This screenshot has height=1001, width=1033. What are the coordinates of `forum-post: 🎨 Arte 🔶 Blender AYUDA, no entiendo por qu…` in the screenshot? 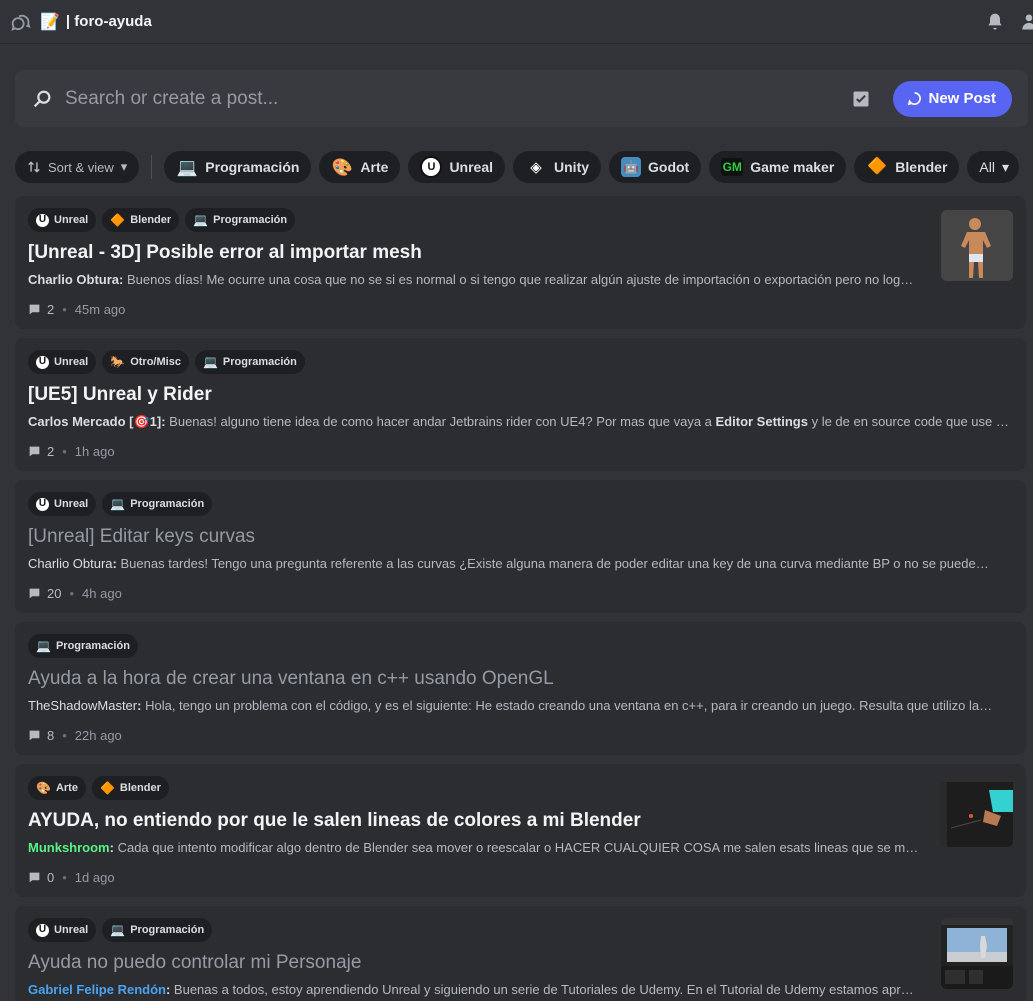 It's located at (520, 830).